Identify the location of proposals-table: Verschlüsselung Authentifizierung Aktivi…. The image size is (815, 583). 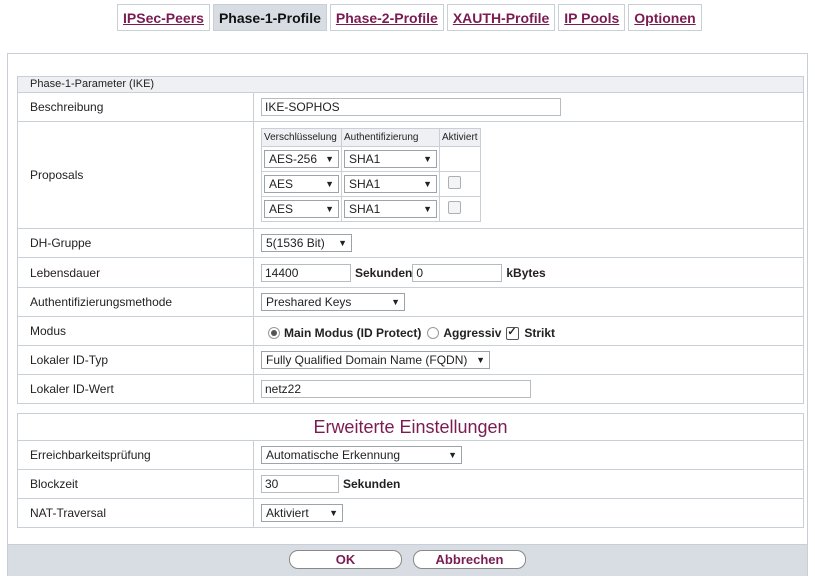
(371, 175).